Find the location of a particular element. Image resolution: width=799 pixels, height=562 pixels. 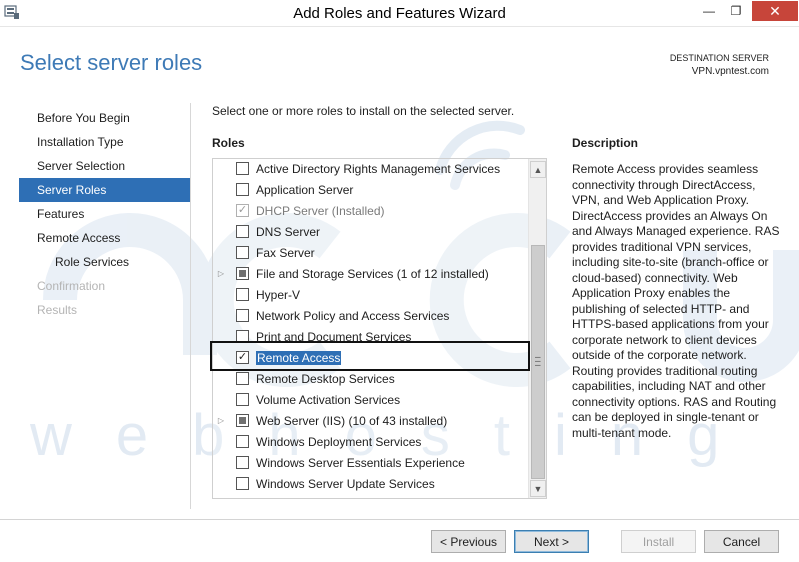

window-title: Add Roles and Features Wizard is located at coordinates (399, 13).